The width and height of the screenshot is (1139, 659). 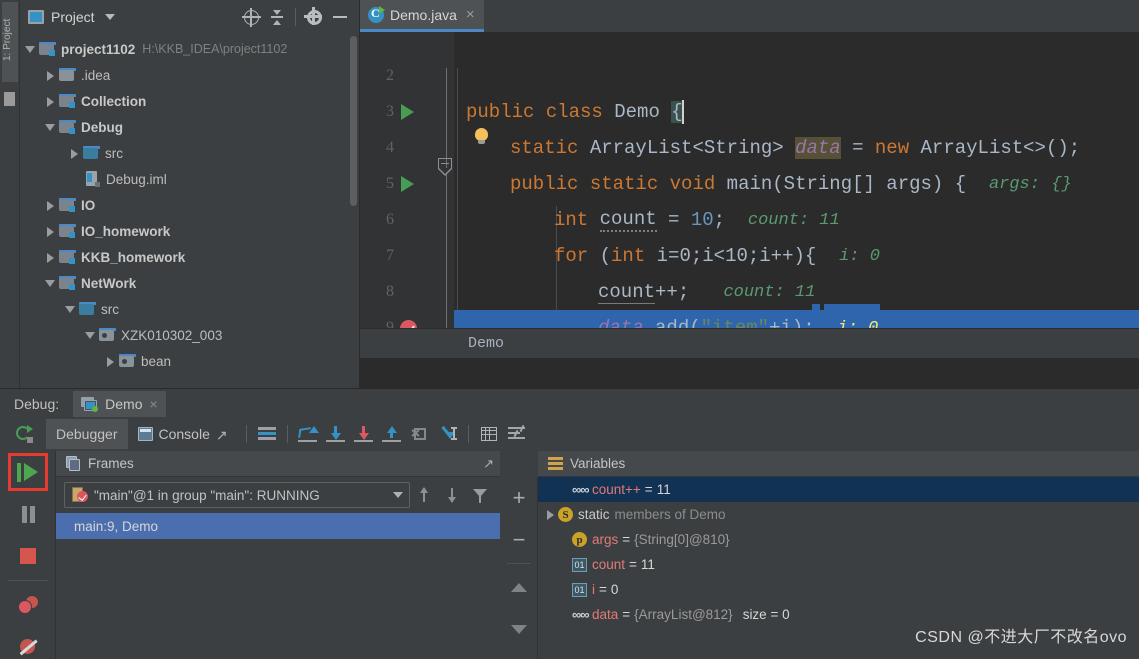 What do you see at coordinates (189, 49) in the screenshot?
I see `tree-item-project1102: project1102 H:\KKB_IDEA\project1102` at bounding box center [189, 49].